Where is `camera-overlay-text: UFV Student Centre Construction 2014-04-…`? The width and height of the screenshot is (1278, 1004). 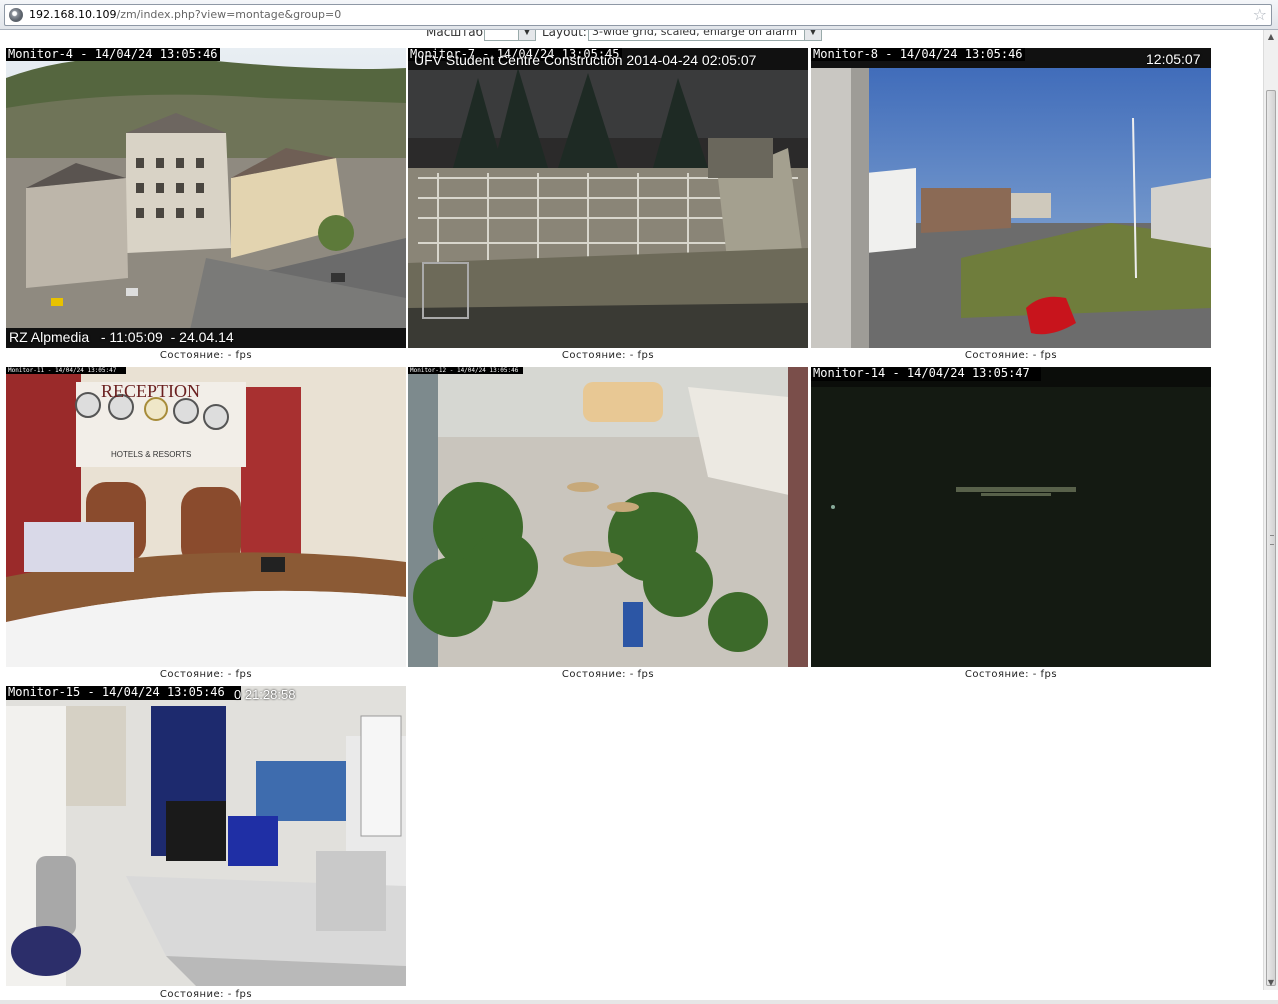 camera-overlay-text: UFV Student Centre Construction 2014-04-… is located at coordinates (585, 60).